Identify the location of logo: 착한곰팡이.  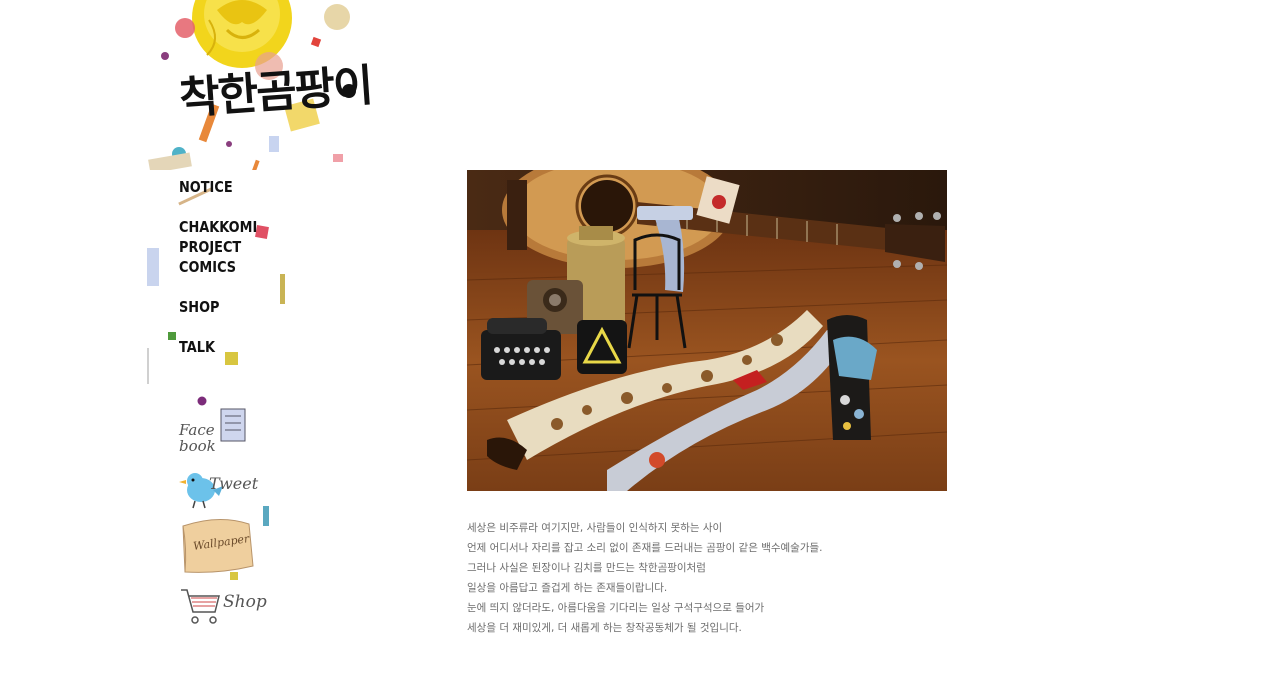
(267, 88).